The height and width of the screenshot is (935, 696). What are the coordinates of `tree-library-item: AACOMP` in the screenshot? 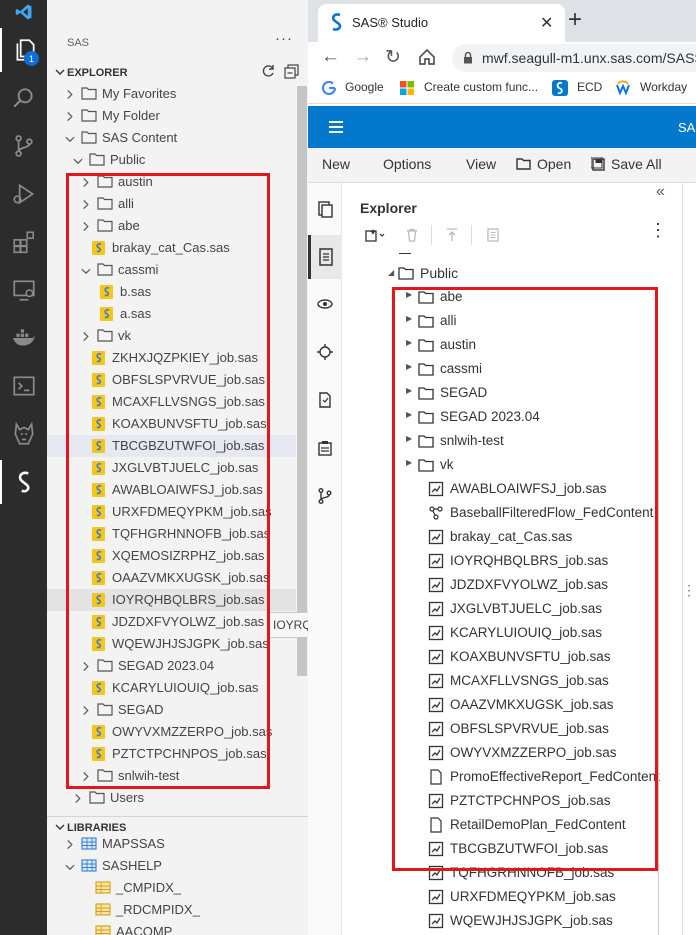 It's located at (171, 928).